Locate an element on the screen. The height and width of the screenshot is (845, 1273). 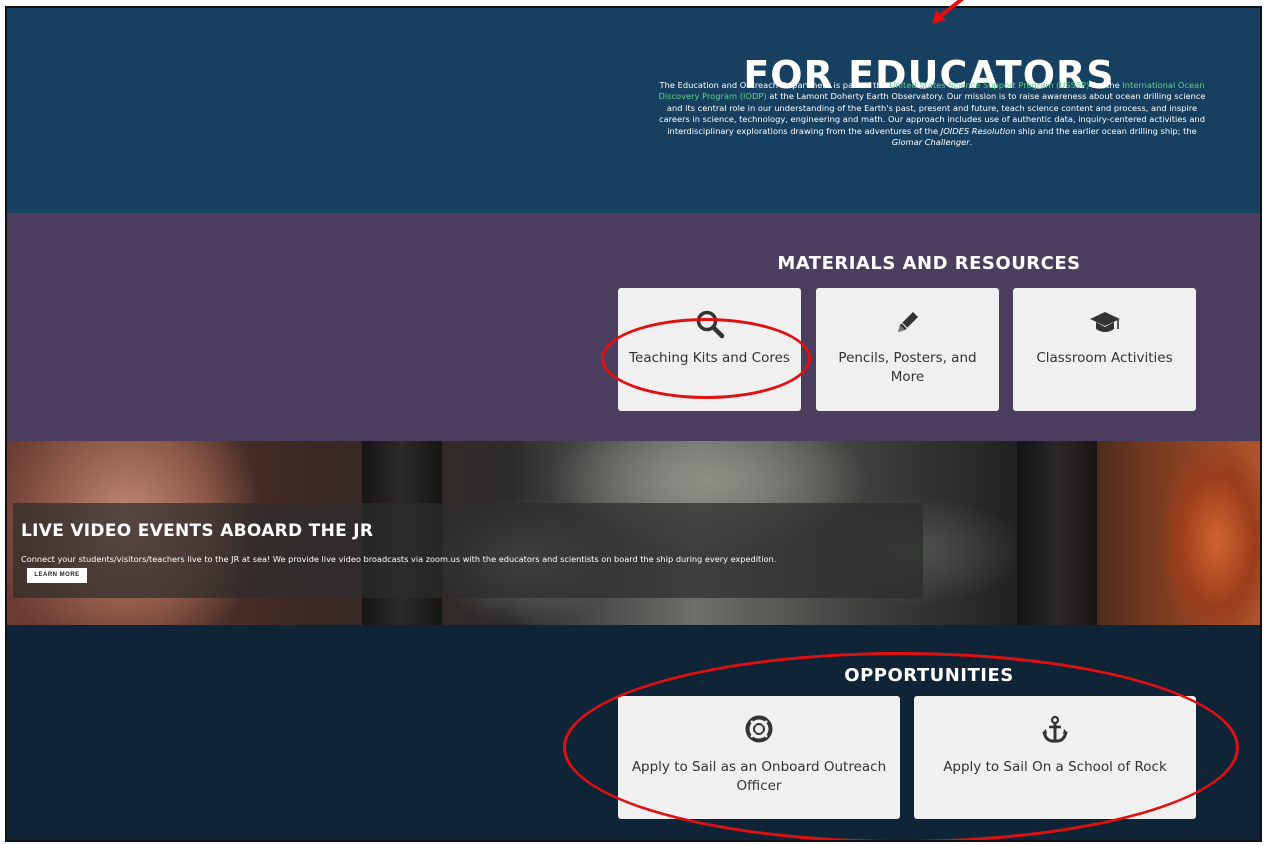
search-icon is located at coordinates (709, 324).